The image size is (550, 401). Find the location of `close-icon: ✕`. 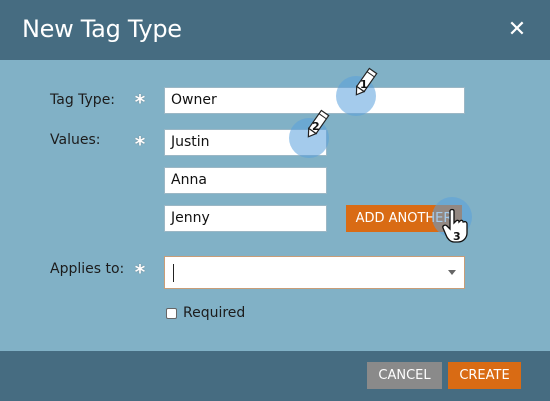

close-icon: ✕ is located at coordinates (517, 30).